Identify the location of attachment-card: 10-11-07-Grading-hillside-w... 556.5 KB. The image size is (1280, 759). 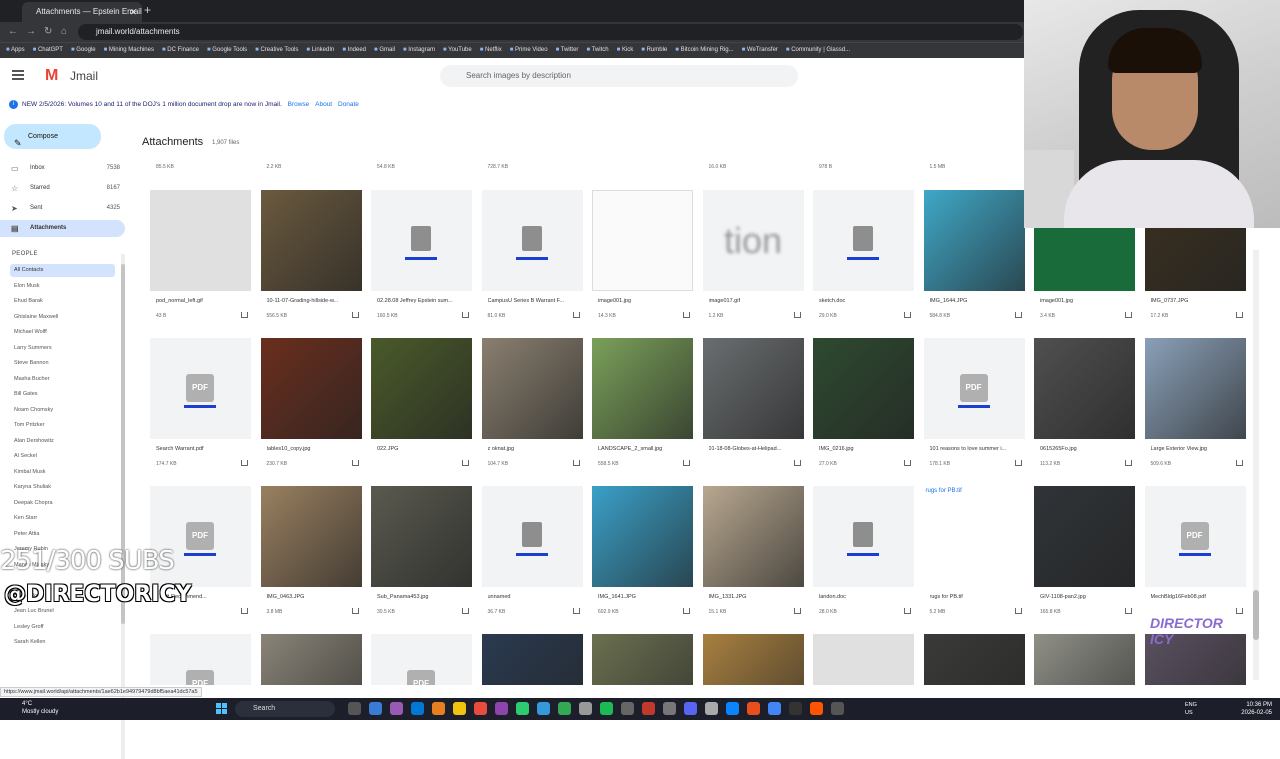
(311, 260).